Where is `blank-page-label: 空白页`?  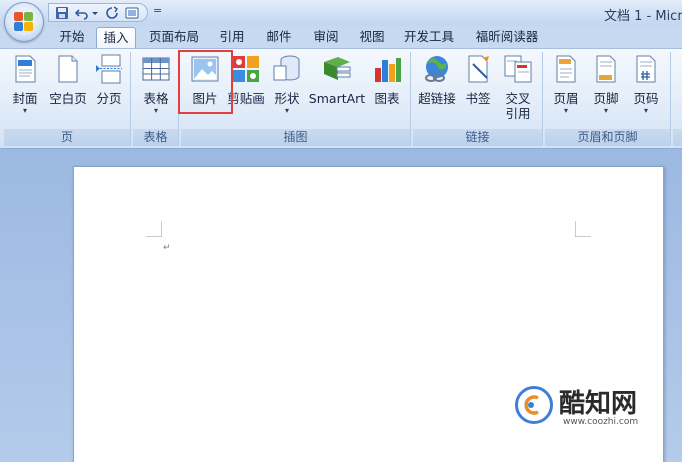 blank-page-label: 空白页 is located at coordinates (68, 98).